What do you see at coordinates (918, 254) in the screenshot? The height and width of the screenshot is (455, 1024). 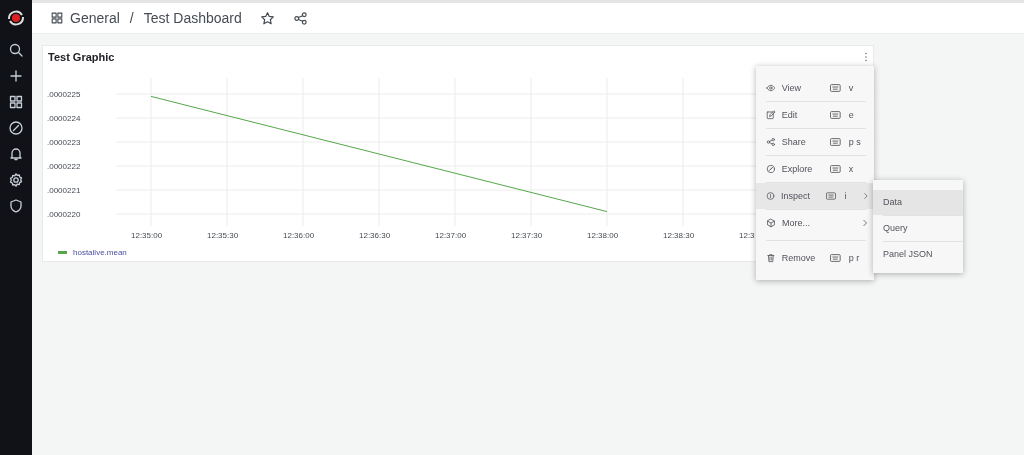 I see `submenu-item: Panel JSON` at bounding box center [918, 254].